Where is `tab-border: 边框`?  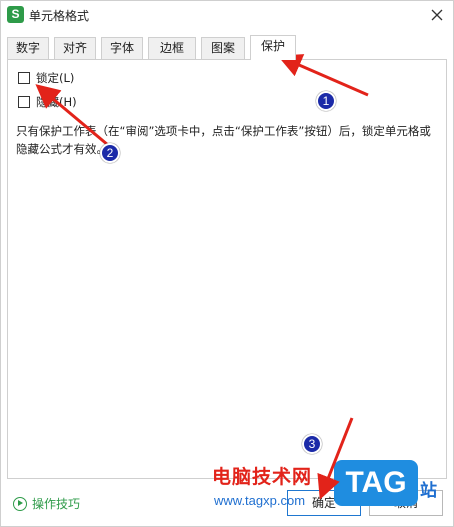
tab-border: 边框 is located at coordinates (172, 48).